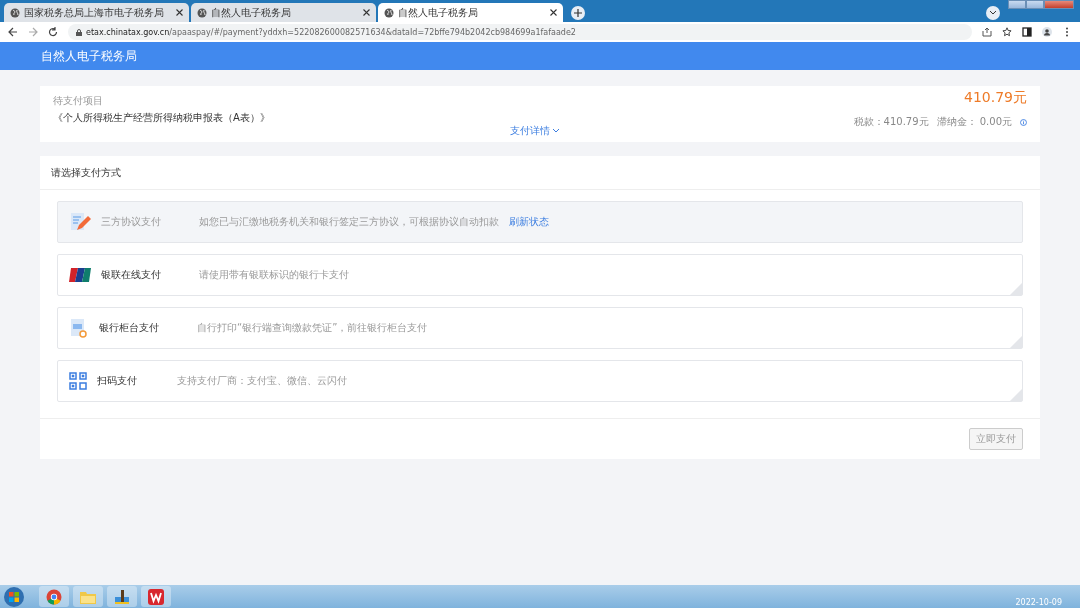 Image resolution: width=1080 pixels, height=608 pixels. What do you see at coordinates (1027, 32) in the screenshot?
I see `side-panel-icon` at bounding box center [1027, 32].